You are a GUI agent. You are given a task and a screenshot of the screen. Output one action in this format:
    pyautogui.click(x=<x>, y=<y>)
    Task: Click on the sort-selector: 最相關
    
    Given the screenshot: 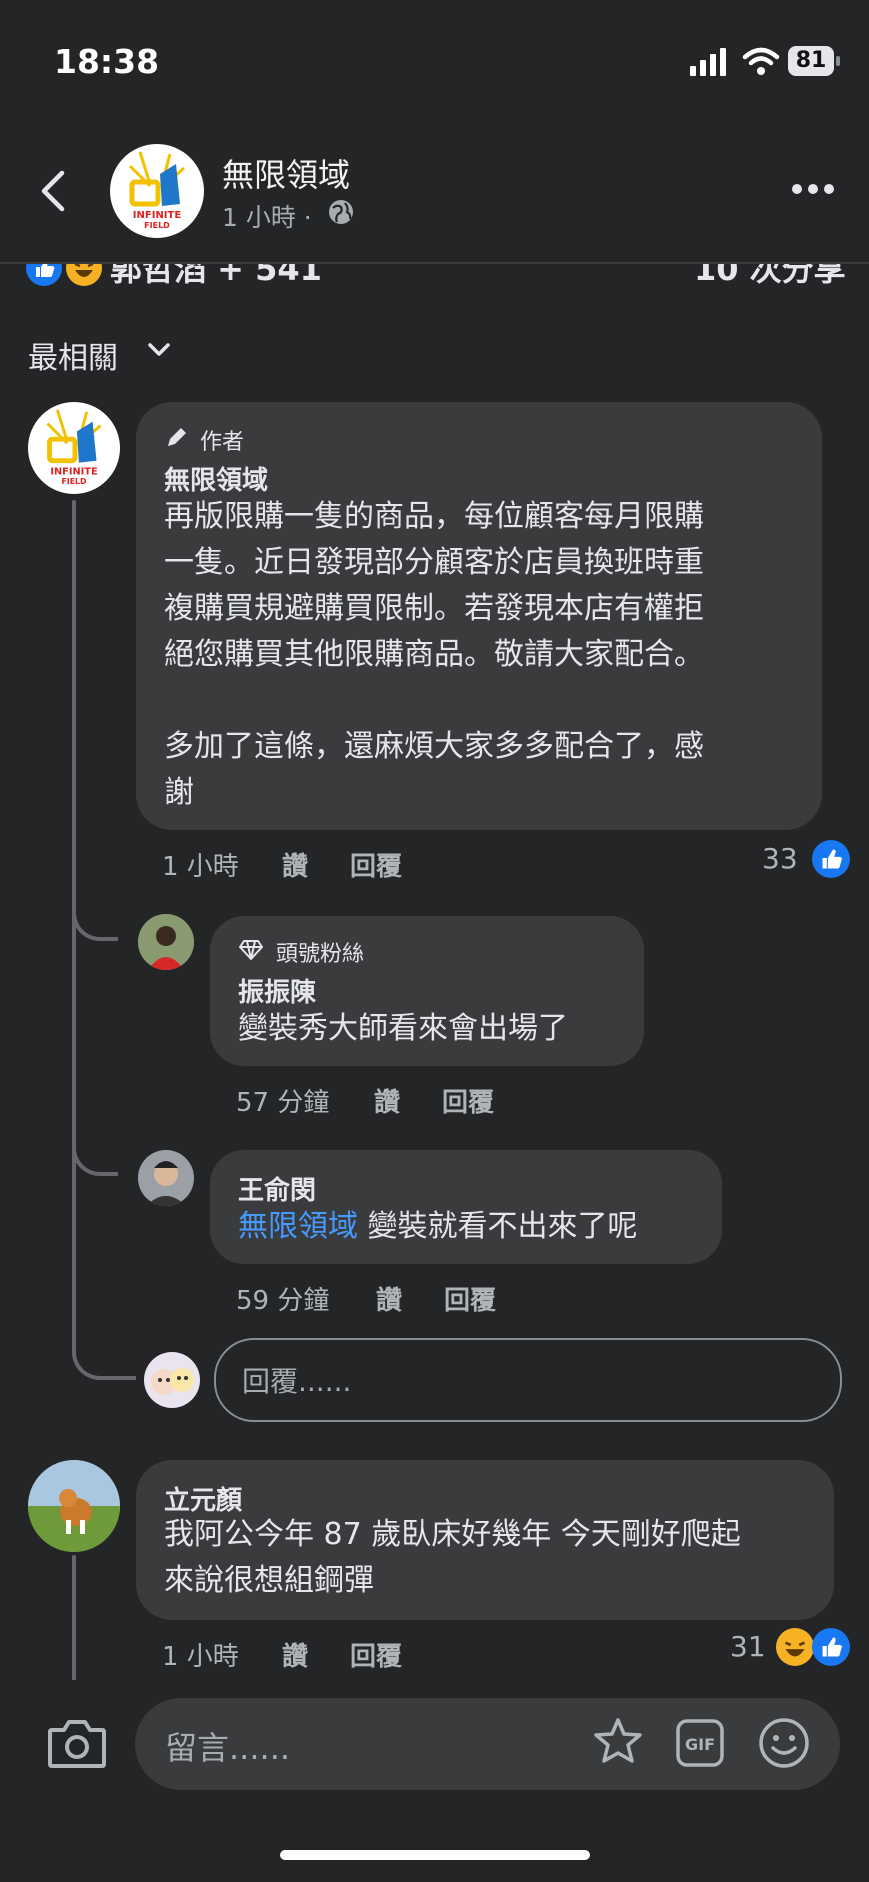 What is the action you would take?
    pyautogui.click(x=73, y=355)
    